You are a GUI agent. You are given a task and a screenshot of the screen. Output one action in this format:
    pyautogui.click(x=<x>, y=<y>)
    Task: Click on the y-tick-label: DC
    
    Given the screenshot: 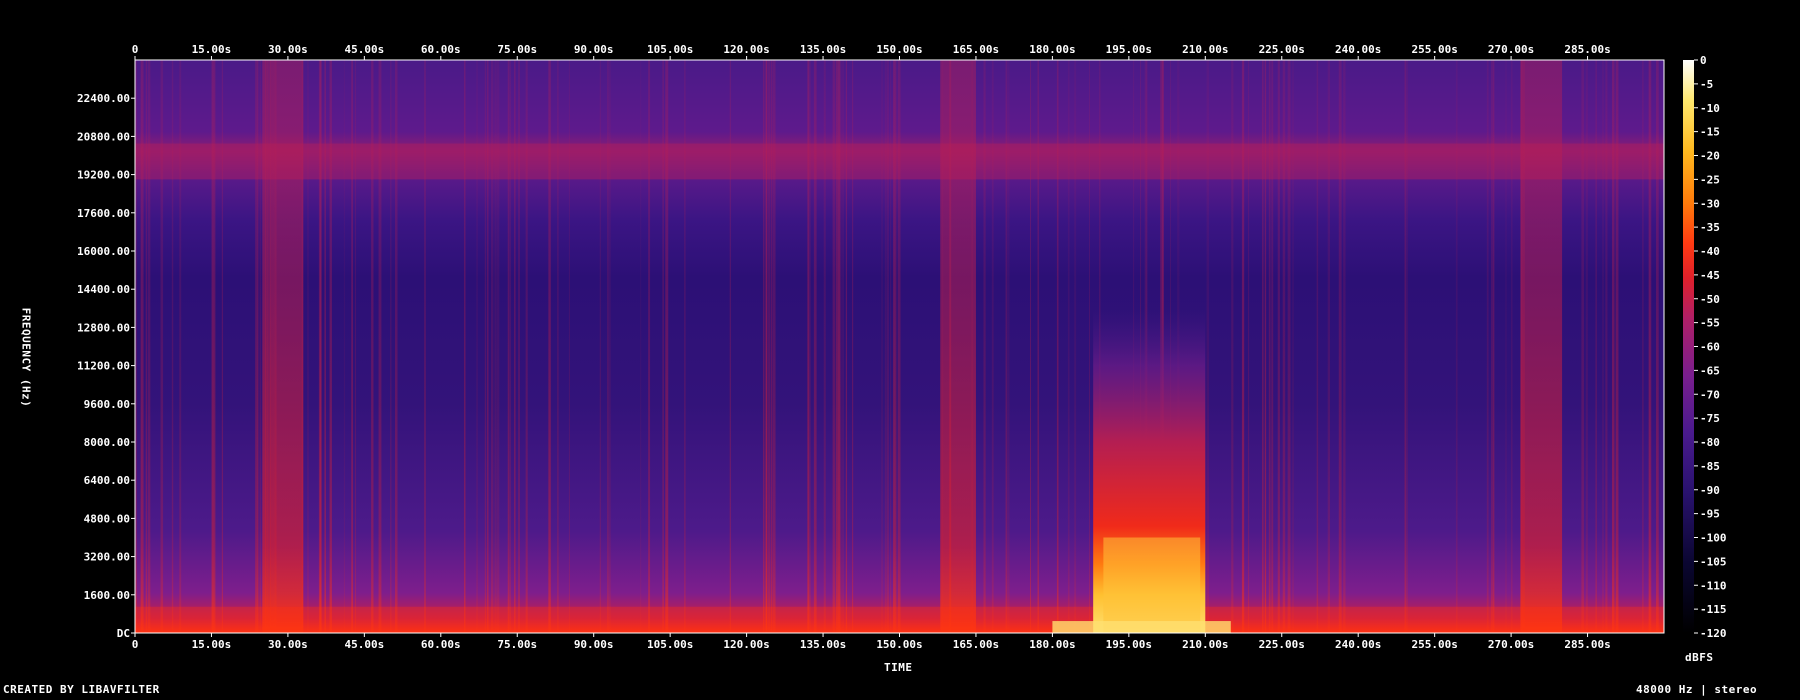 What is the action you would take?
    pyautogui.click(x=123, y=633)
    